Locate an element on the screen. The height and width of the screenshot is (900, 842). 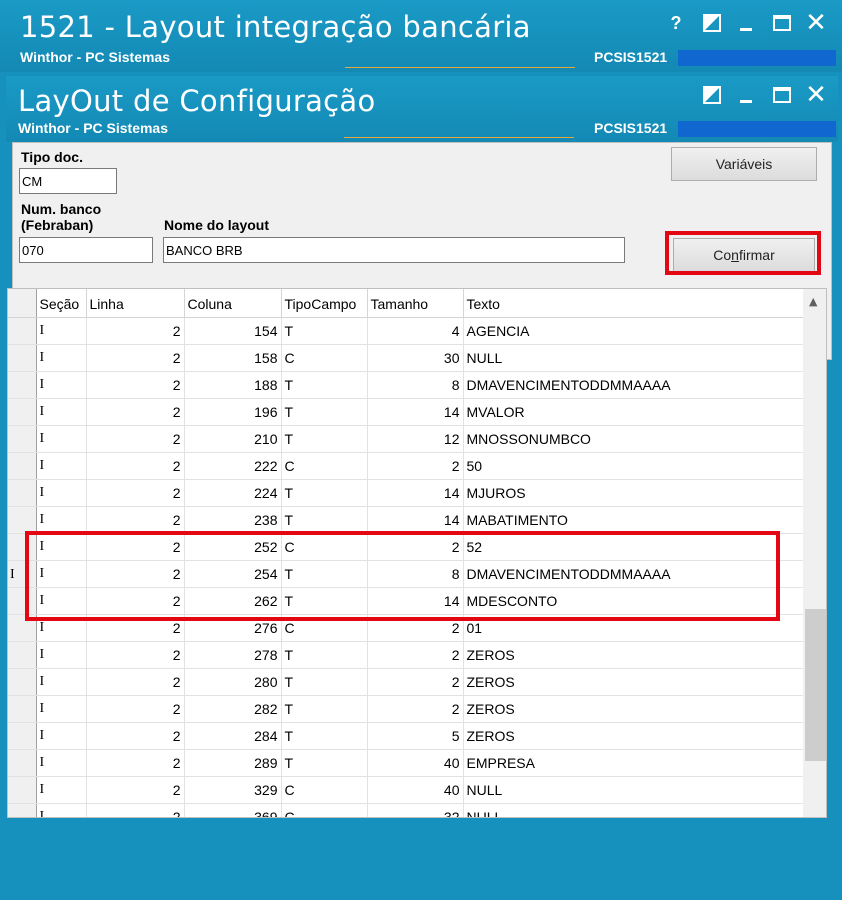
table-row: I 2 238 T 14 MABATIMENTO is located at coordinates (406, 520).